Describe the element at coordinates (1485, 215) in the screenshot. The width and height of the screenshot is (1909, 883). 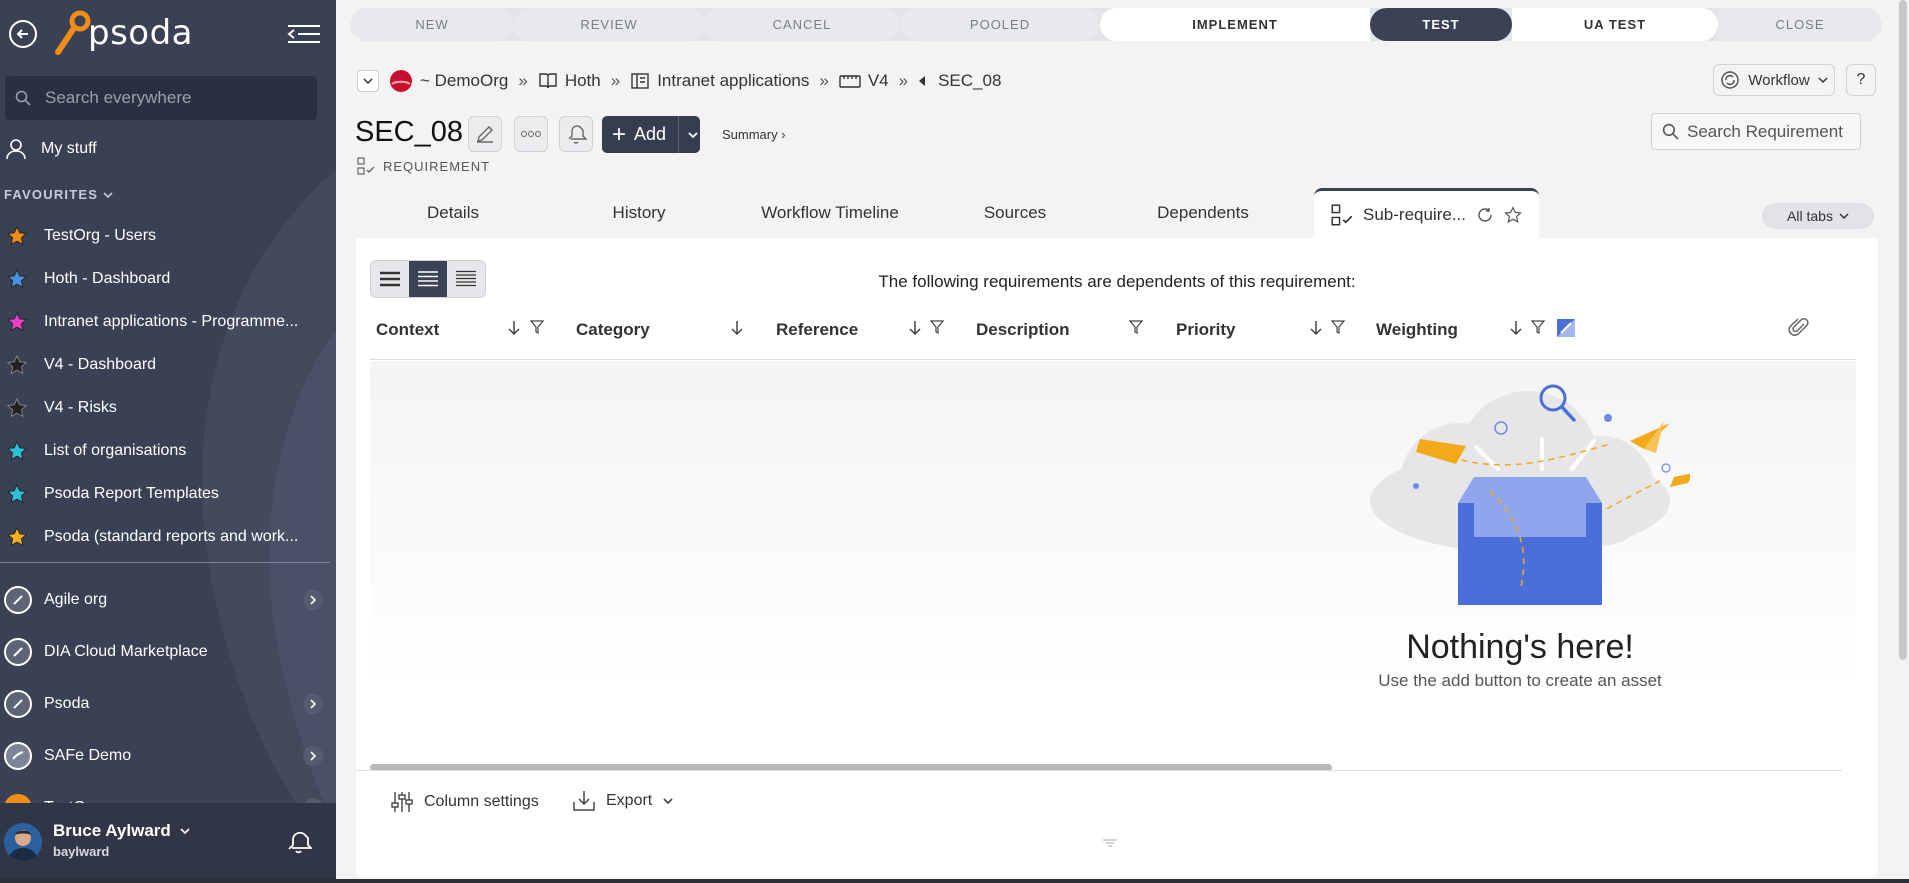
I see `refresh-icon` at that location.